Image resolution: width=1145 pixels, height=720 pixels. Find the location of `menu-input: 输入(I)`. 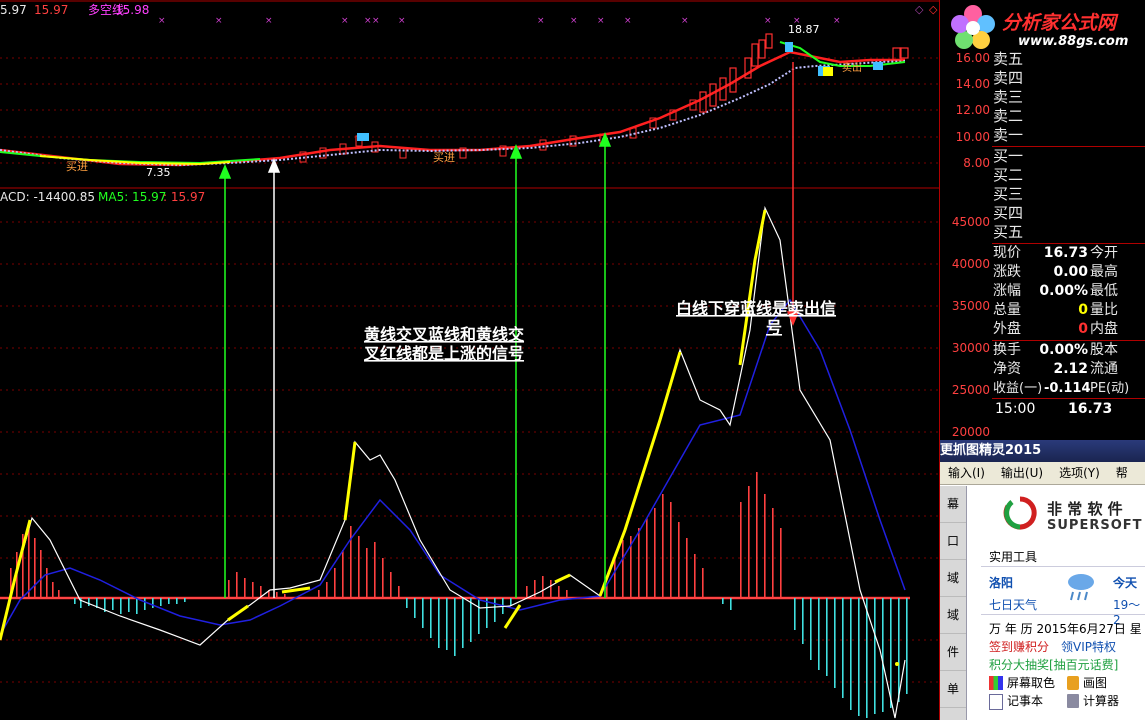

menu-input: 输入(I) is located at coordinates (966, 473).